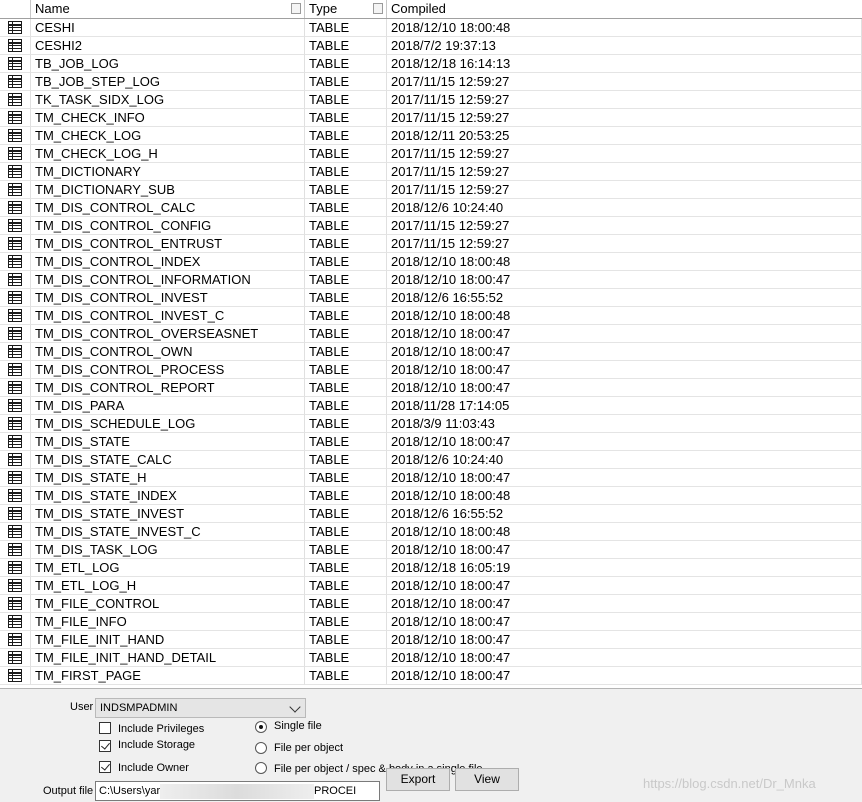 This screenshot has height=802, width=862. What do you see at coordinates (418, 779) in the screenshot?
I see `export-button: Export` at bounding box center [418, 779].